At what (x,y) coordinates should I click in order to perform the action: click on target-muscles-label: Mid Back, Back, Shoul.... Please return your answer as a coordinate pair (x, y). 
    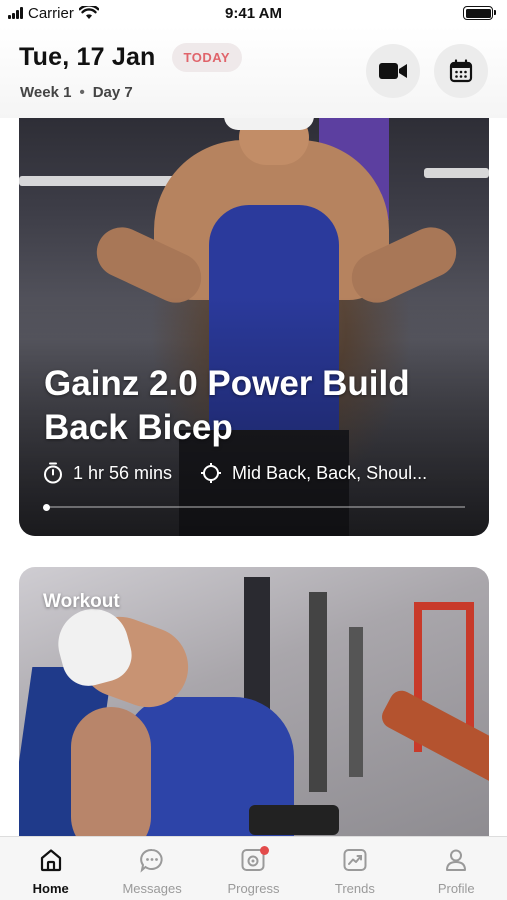
    Looking at the image, I should click on (330, 472).